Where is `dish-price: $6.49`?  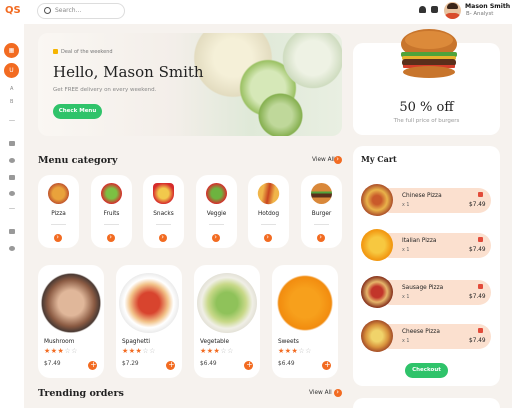
dish-price: $6.49 is located at coordinates (208, 364).